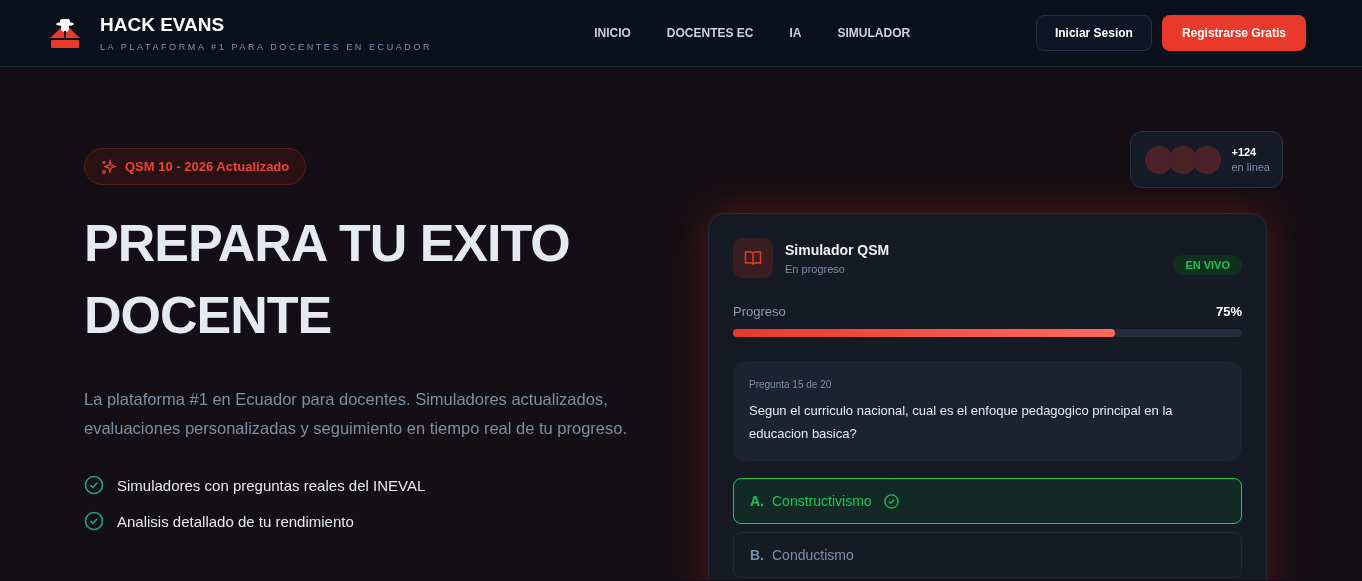 The width and height of the screenshot is (1362, 581). What do you see at coordinates (1228, 311) in the screenshot?
I see `progress-value: 75%` at bounding box center [1228, 311].